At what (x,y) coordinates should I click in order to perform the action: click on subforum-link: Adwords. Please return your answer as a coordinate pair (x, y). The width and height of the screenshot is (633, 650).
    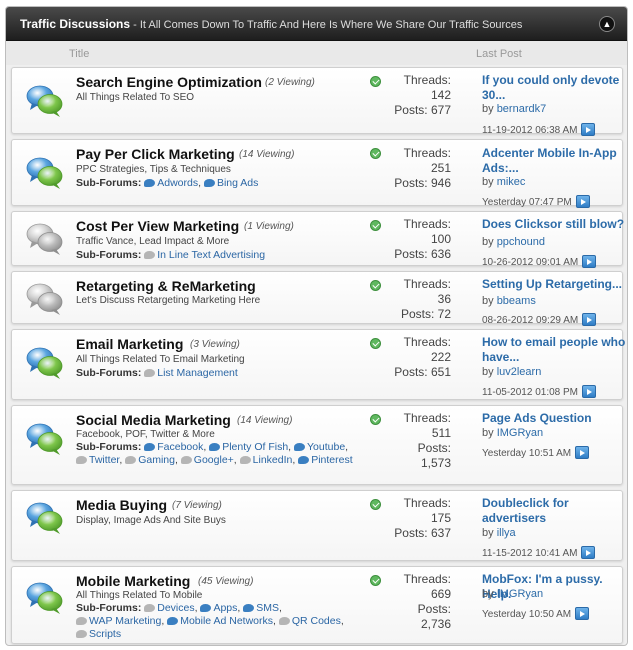
    Looking at the image, I should click on (171, 183).